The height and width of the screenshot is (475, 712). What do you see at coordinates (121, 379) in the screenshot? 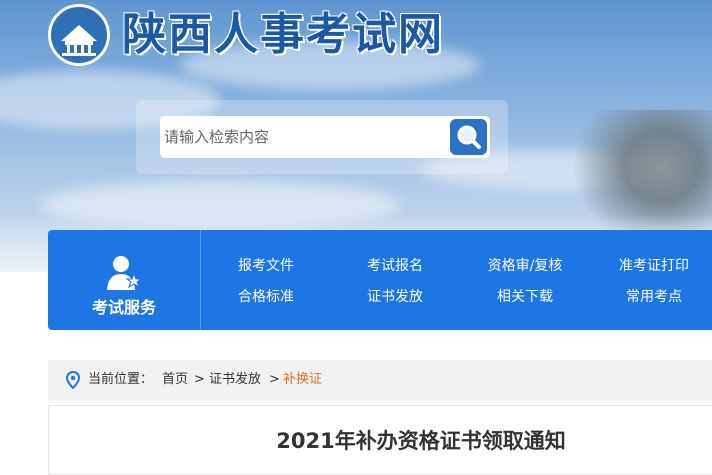
I see `breadcrumb-prefix: 当前位置：` at bounding box center [121, 379].